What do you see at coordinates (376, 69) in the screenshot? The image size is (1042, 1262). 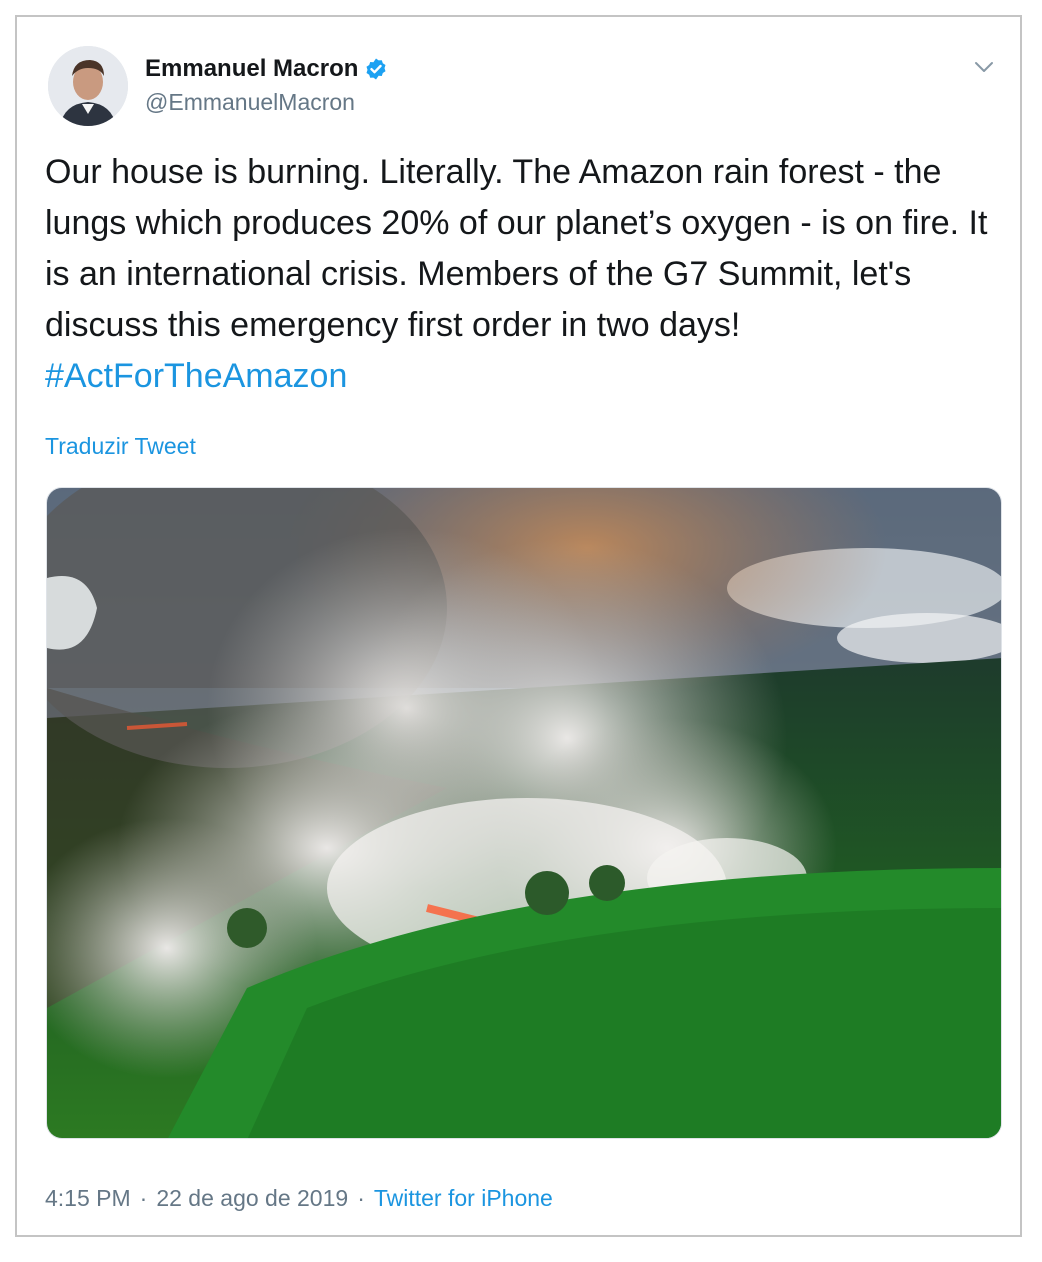 I see `verified-badge-icon` at bounding box center [376, 69].